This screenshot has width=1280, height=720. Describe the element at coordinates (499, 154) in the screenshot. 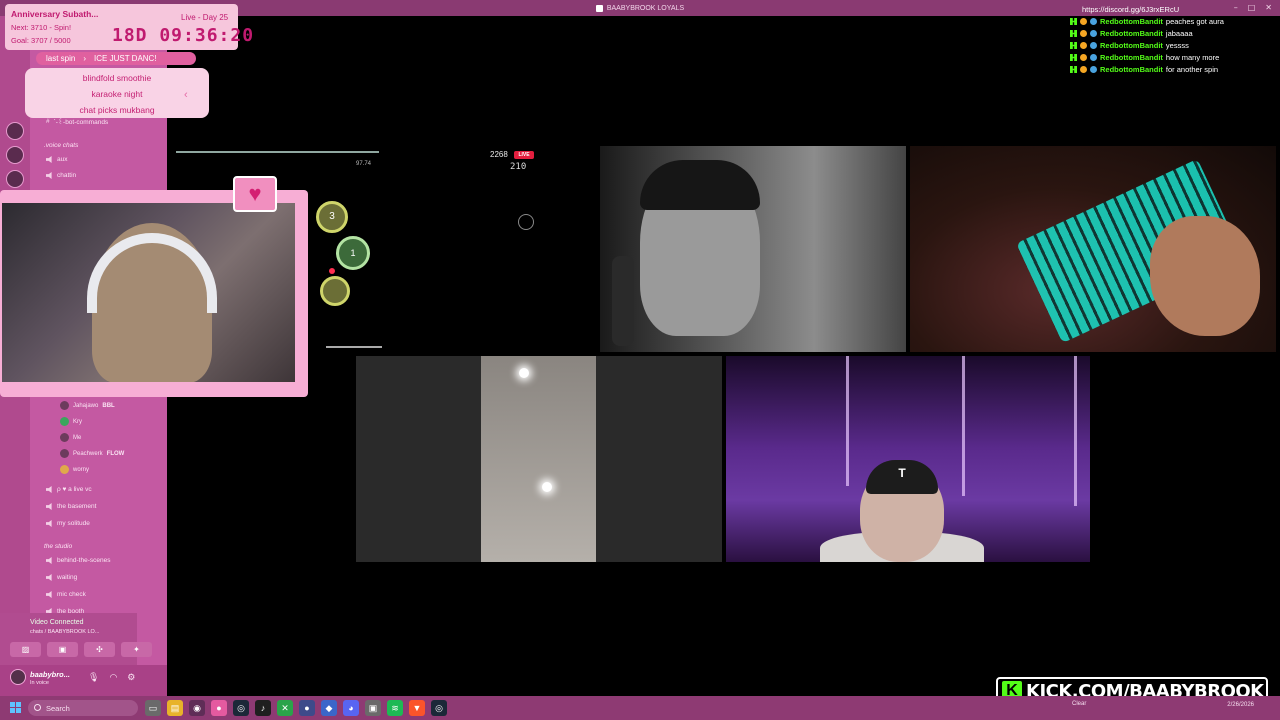

I see `viewer-count: 2268` at that location.